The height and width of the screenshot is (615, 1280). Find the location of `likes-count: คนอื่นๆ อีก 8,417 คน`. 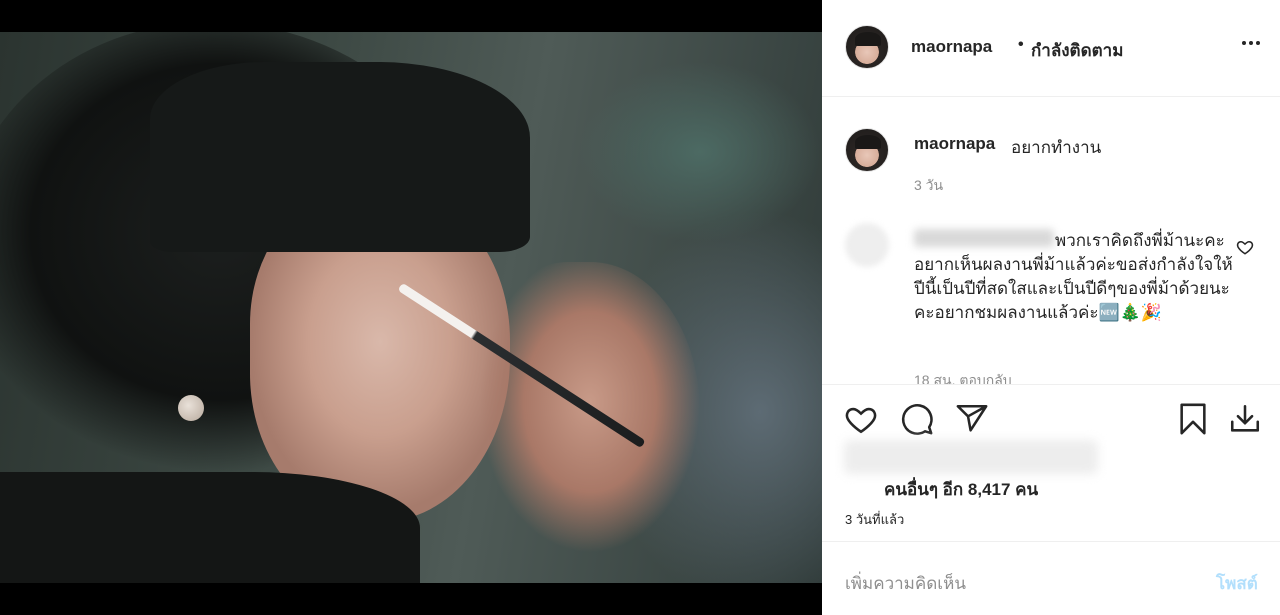

likes-count: คนอื่นๆ อีก 8,417 คน is located at coordinates (961, 489).